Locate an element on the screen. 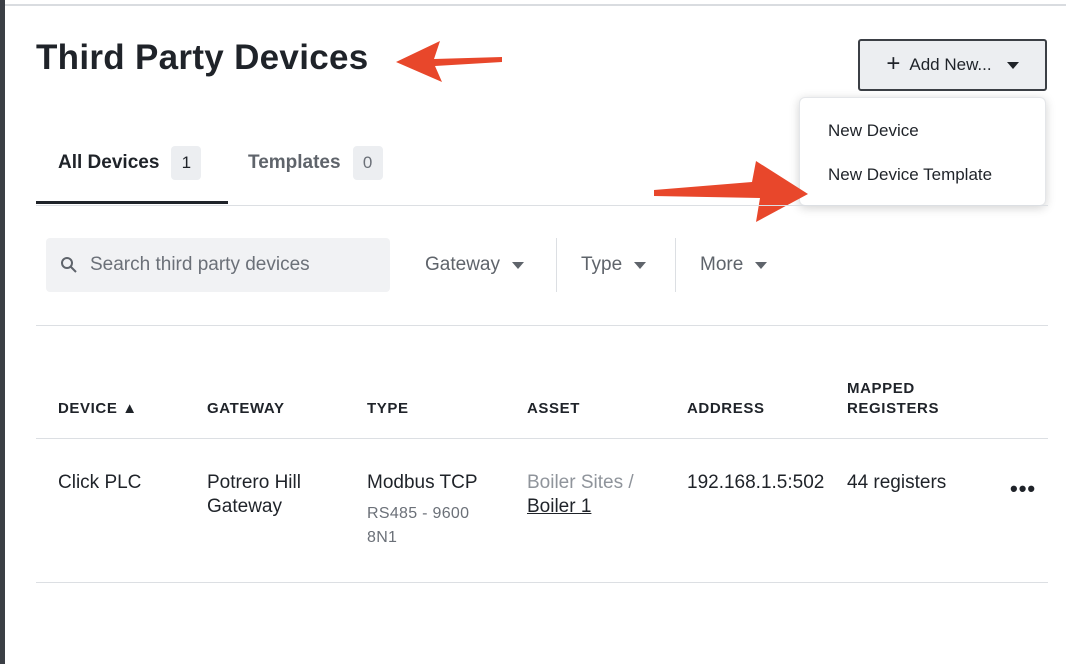 This screenshot has width=1066, height=664. annotation-arrow-template is located at coordinates (731, 191).